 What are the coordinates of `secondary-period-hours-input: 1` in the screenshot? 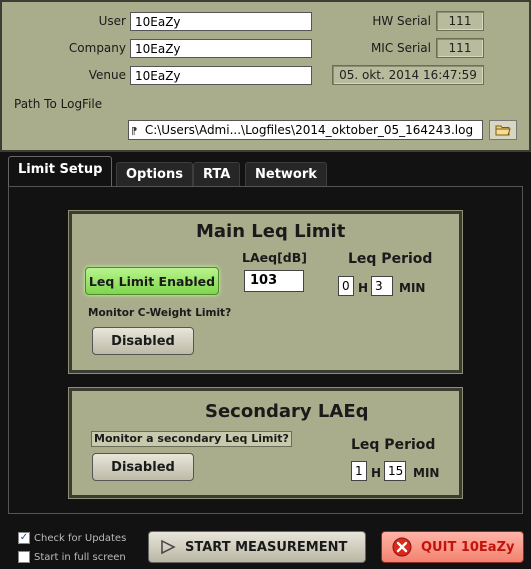 It's located at (359, 471).